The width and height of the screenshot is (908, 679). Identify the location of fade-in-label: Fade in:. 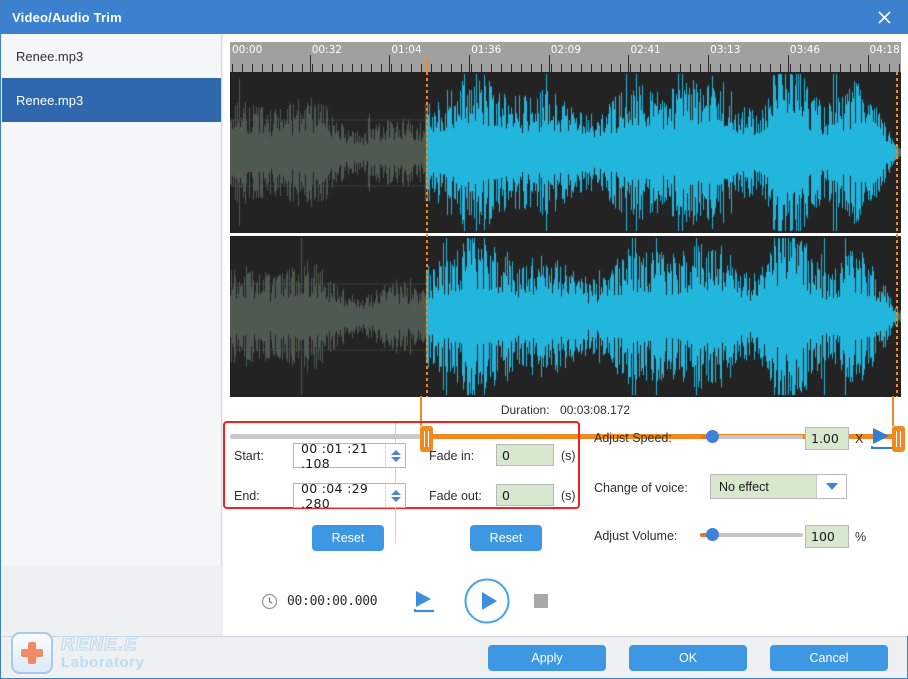
(452, 456).